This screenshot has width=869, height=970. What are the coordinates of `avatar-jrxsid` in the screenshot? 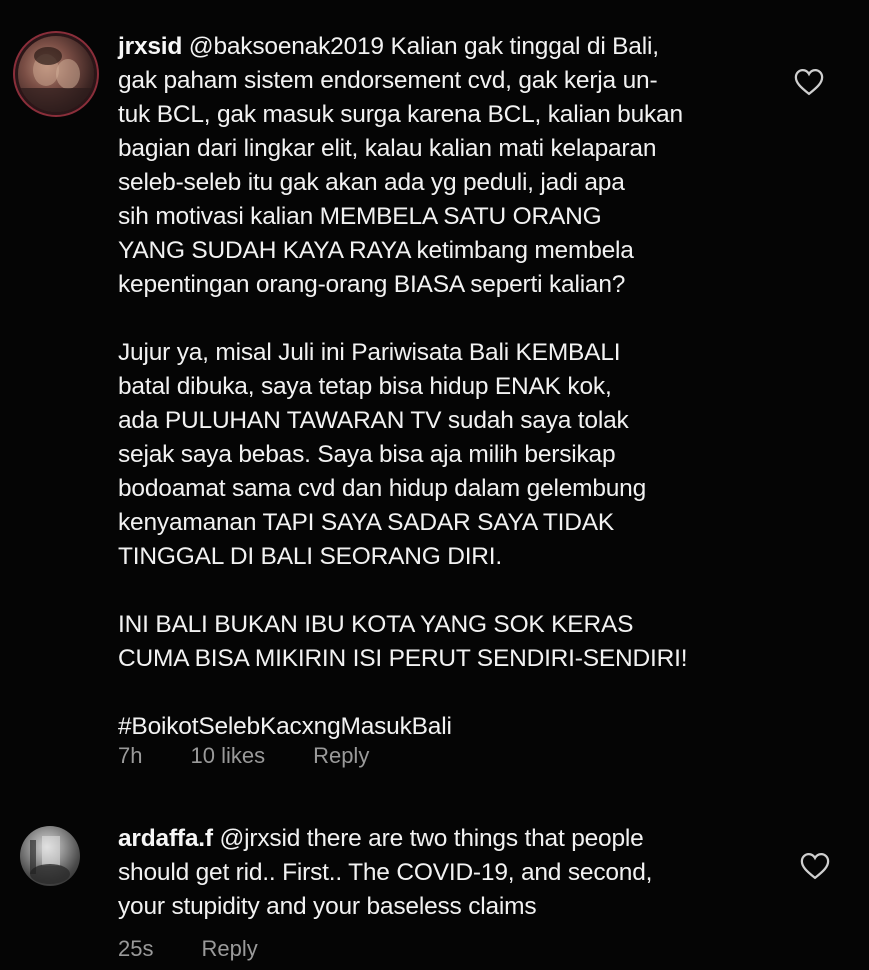 It's located at (56, 74).